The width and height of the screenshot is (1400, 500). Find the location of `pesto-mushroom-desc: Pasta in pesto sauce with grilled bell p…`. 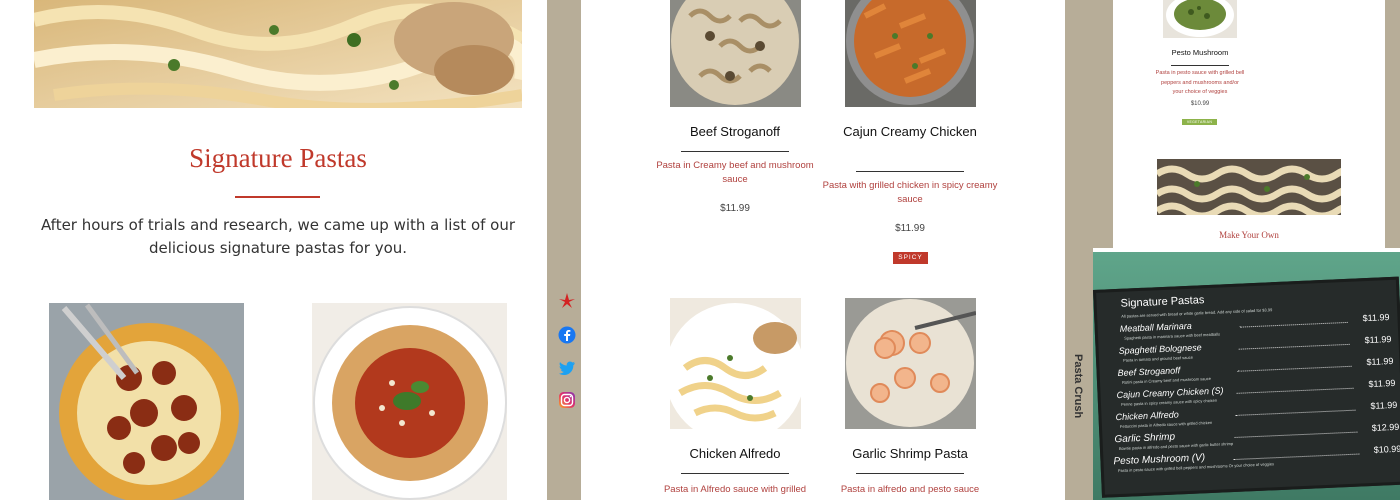

pesto-mushroom-desc: Pasta in pesto sauce with grilled bell p… is located at coordinates (1200, 82).